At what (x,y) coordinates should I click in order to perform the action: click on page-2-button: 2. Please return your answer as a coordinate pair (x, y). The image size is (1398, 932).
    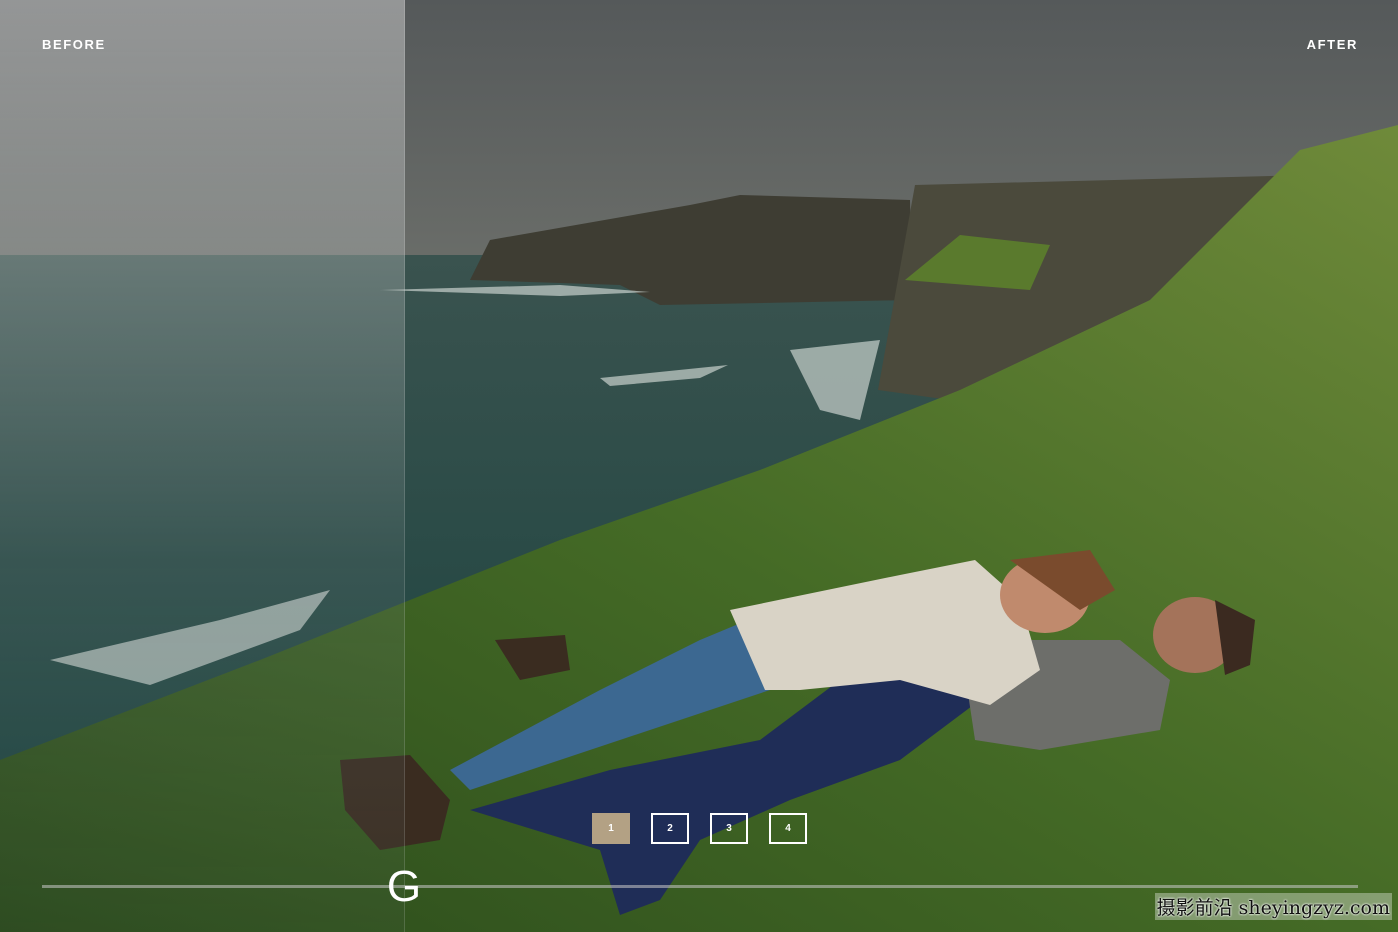
    Looking at the image, I should click on (670, 828).